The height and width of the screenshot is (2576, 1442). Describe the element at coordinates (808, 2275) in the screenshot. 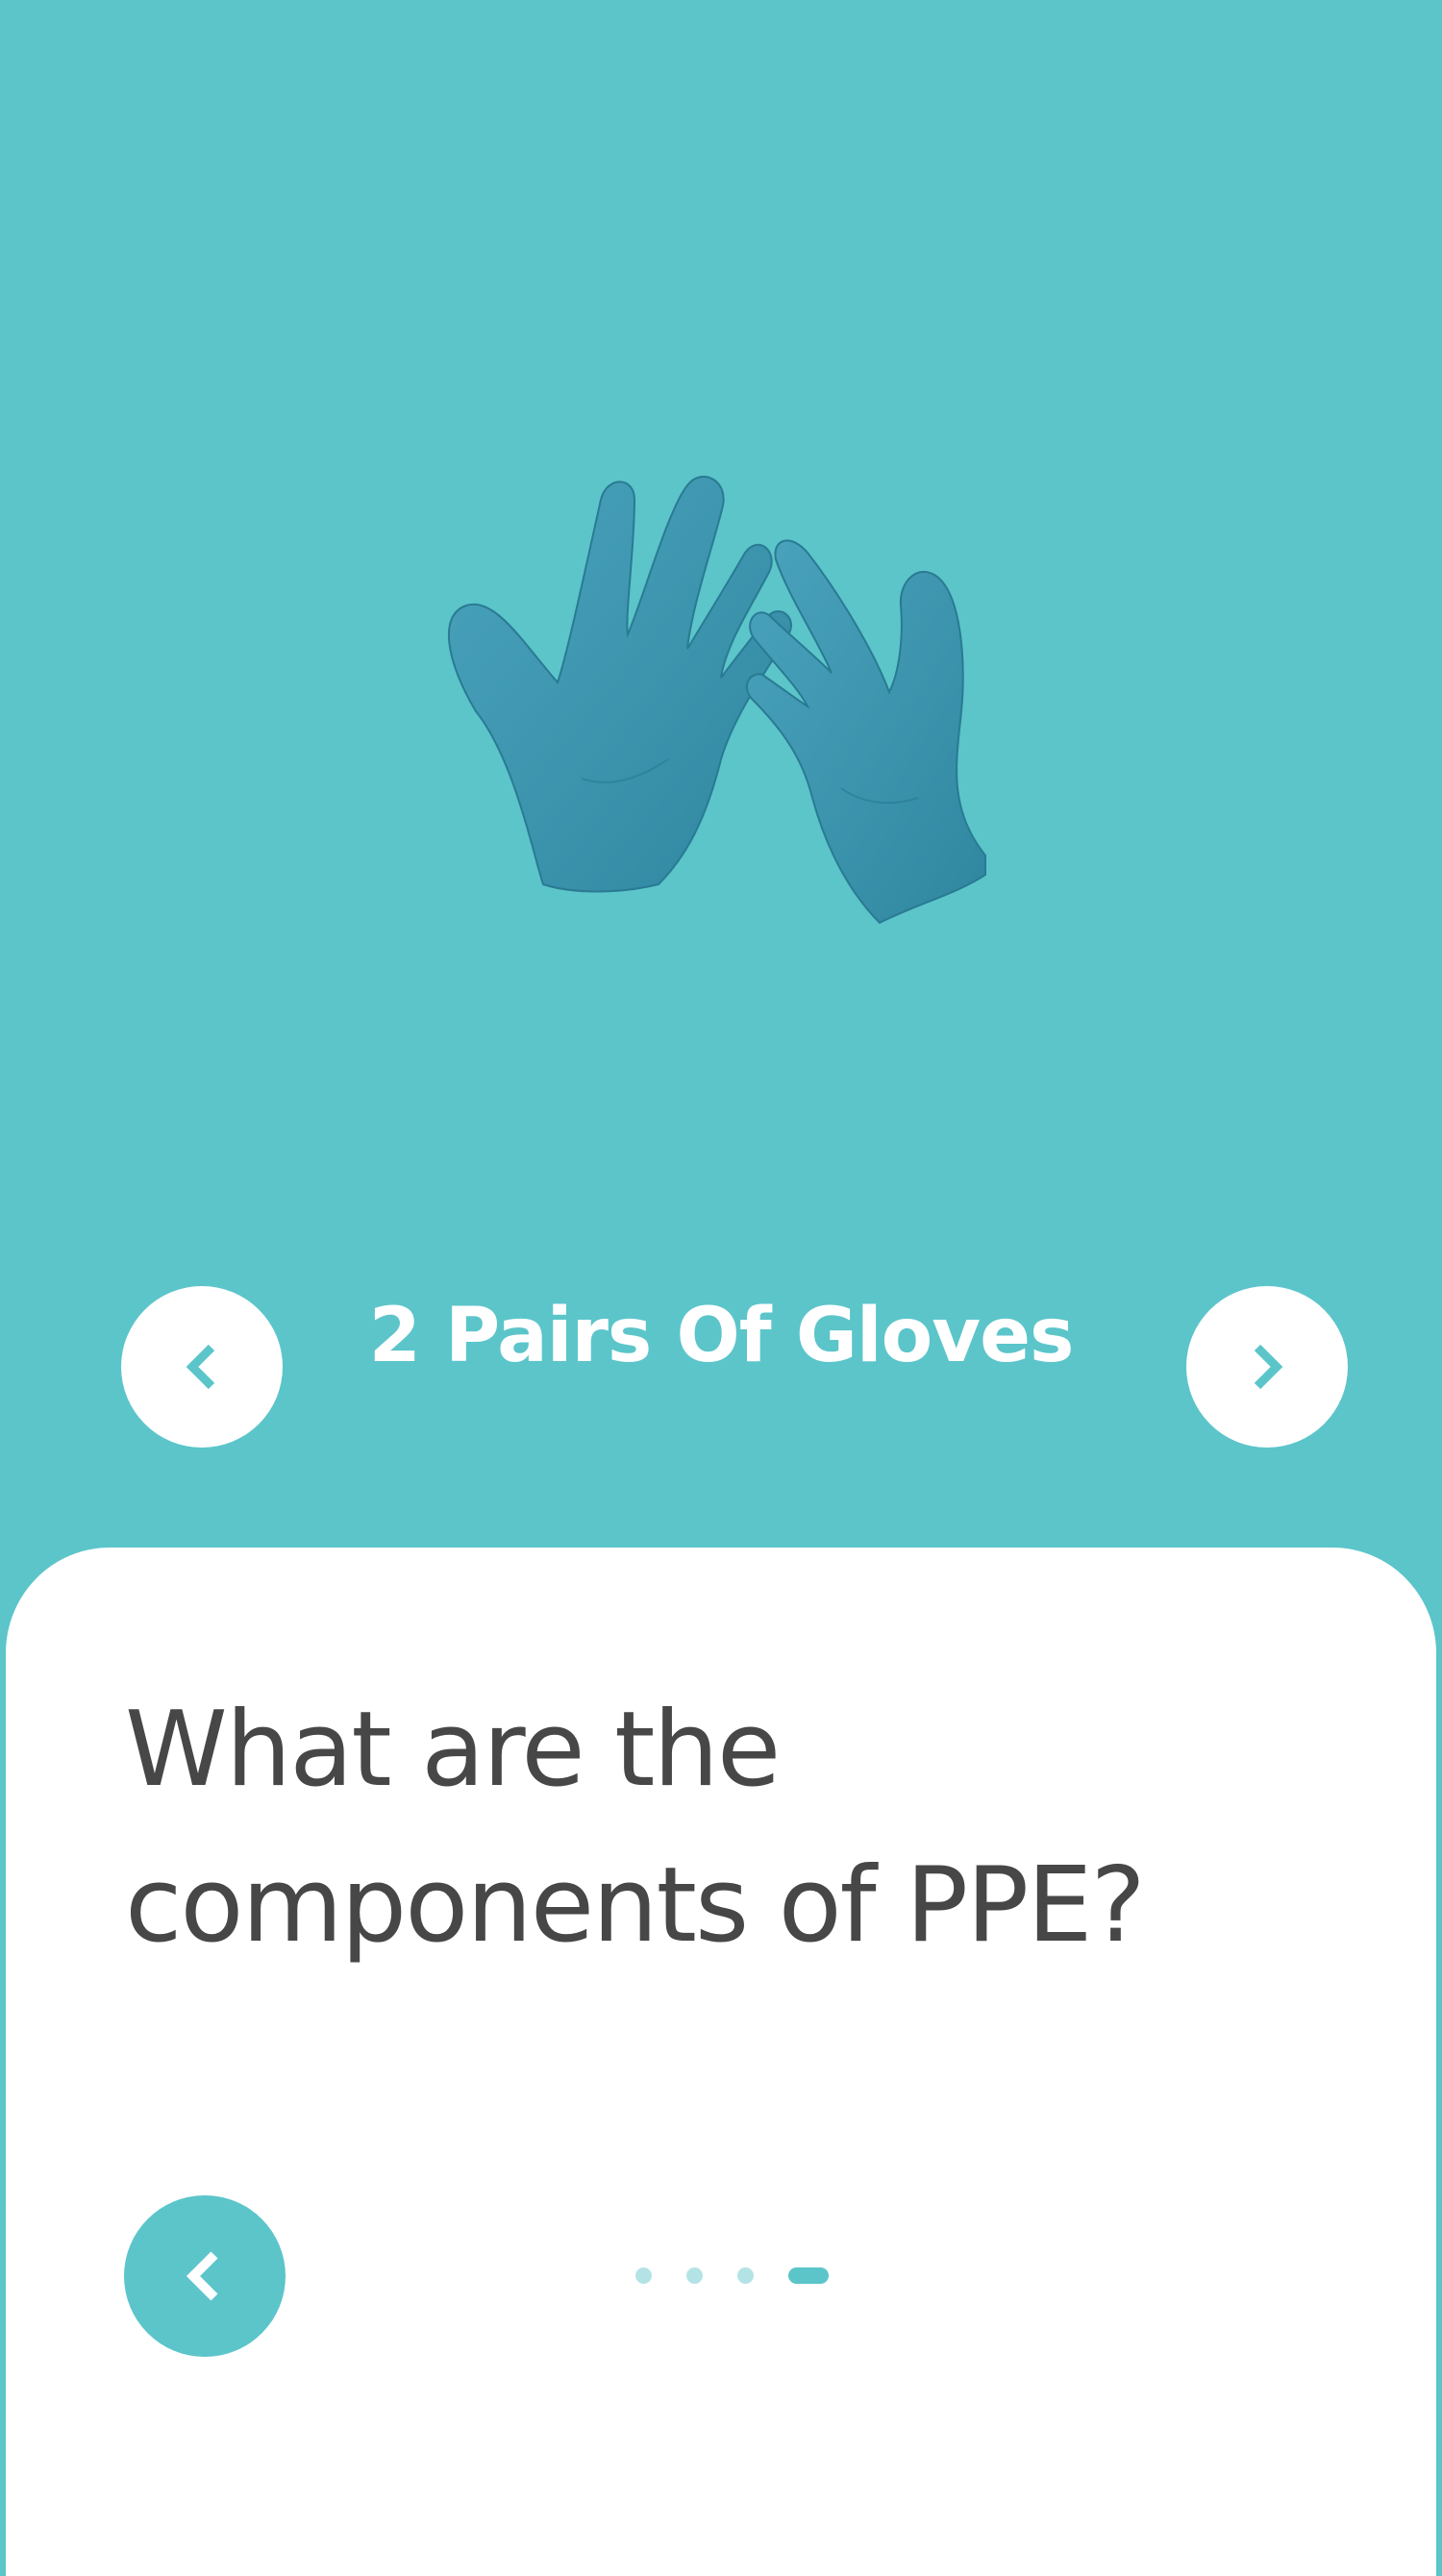

I see `page-dot-active` at that location.